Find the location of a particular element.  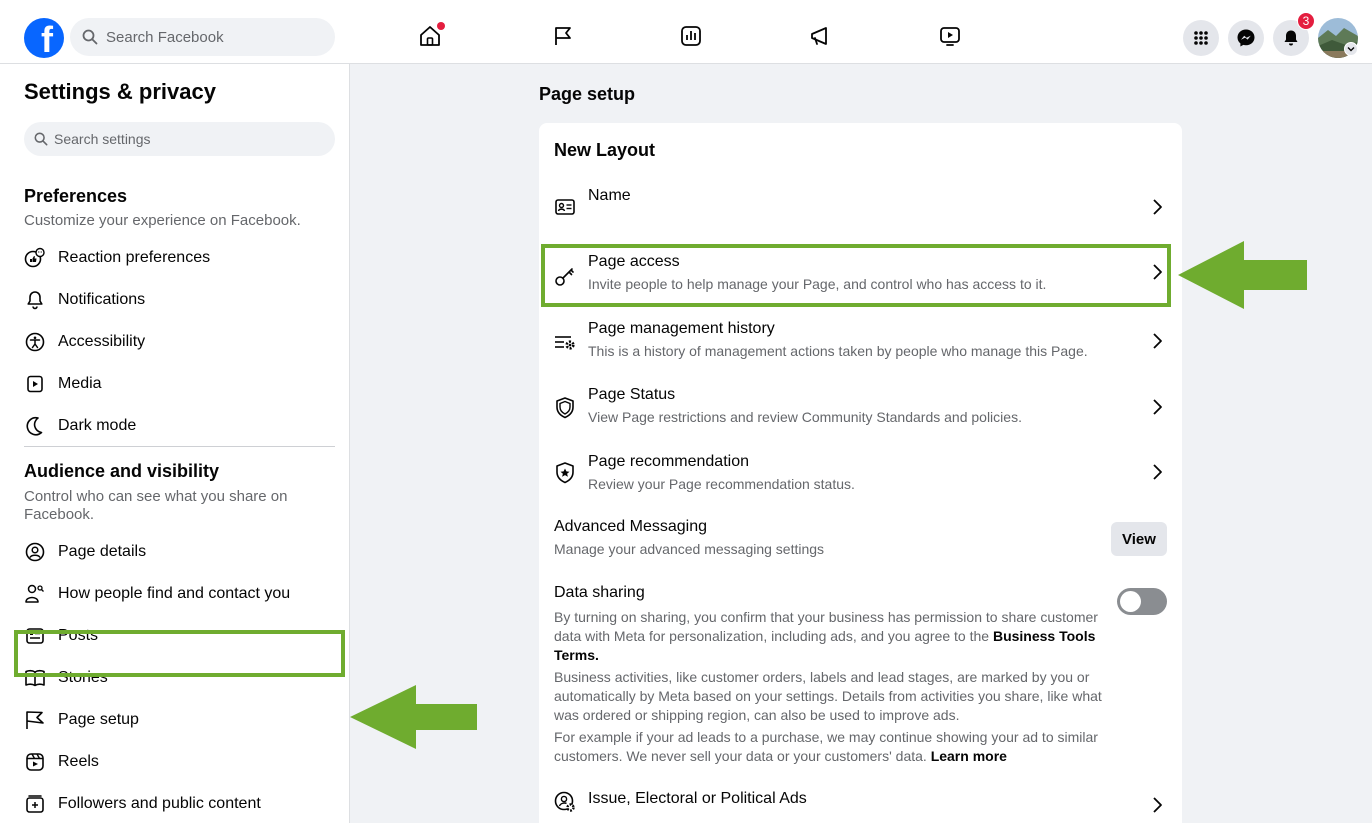

settings-search-input: Search settings is located at coordinates (179, 139).